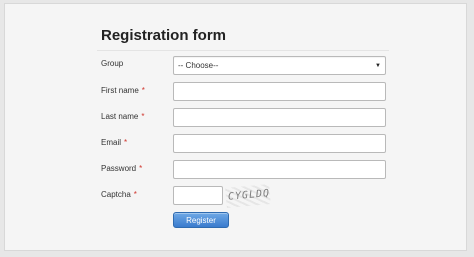 The height and width of the screenshot is (257, 474). I want to click on first-name-input, so click(279, 91).